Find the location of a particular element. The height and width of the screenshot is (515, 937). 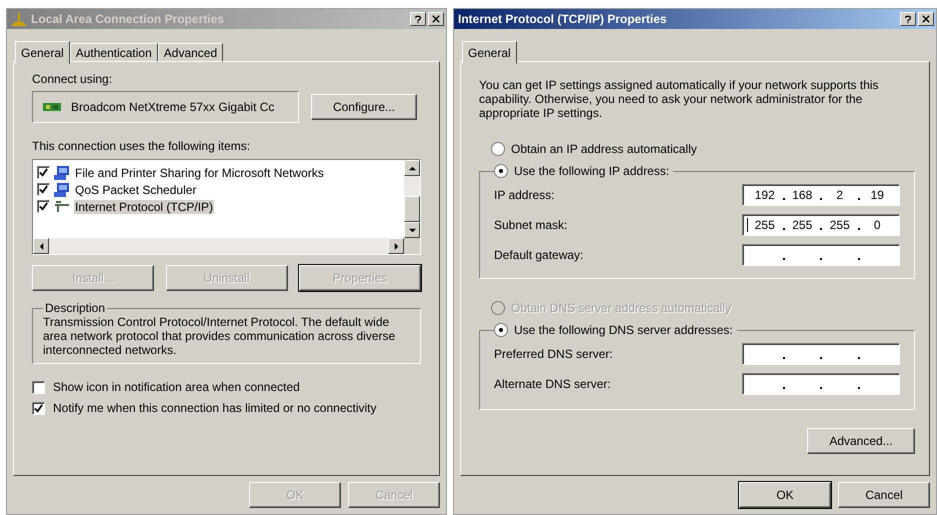

field-label: Subnet mask: is located at coordinates (531, 225).